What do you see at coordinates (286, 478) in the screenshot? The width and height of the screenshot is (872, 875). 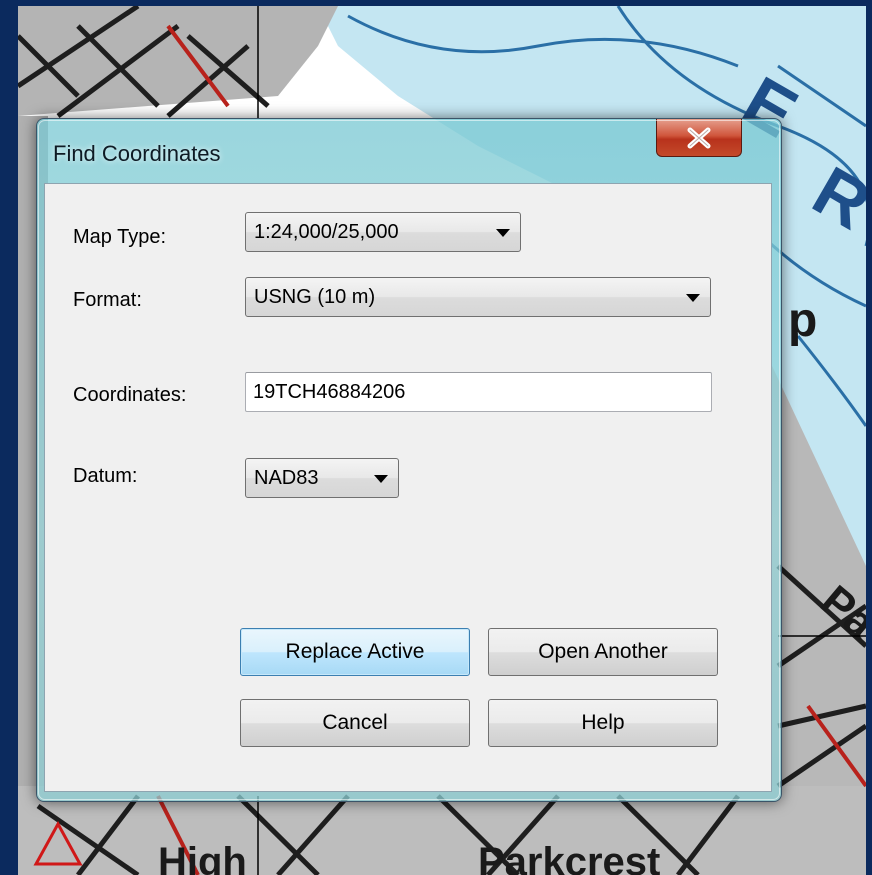 I see `datum-value: NAD83` at bounding box center [286, 478].